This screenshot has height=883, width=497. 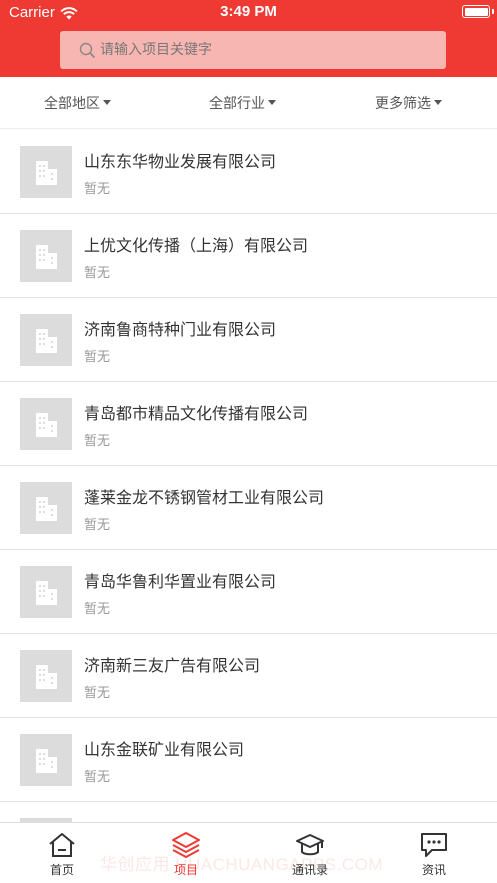 I want to click on layers-icon, so click(x=186, y=845).